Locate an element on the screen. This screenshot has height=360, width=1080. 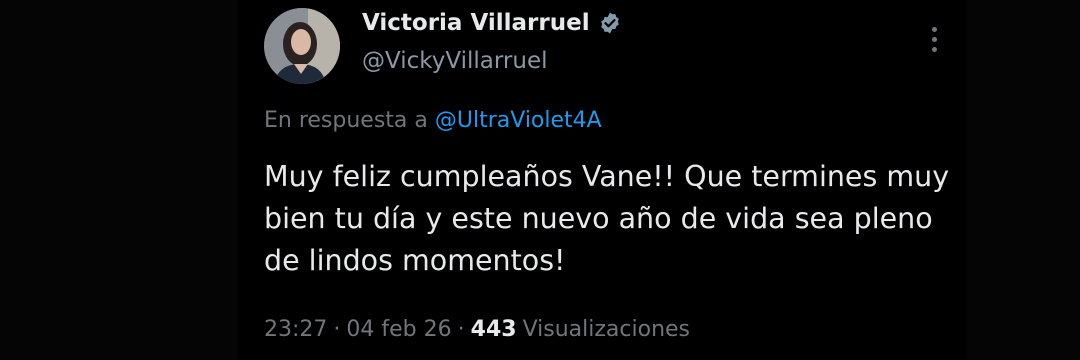
reply-mention-link: @UltraViolet4A is located at coordinates (518, 120).